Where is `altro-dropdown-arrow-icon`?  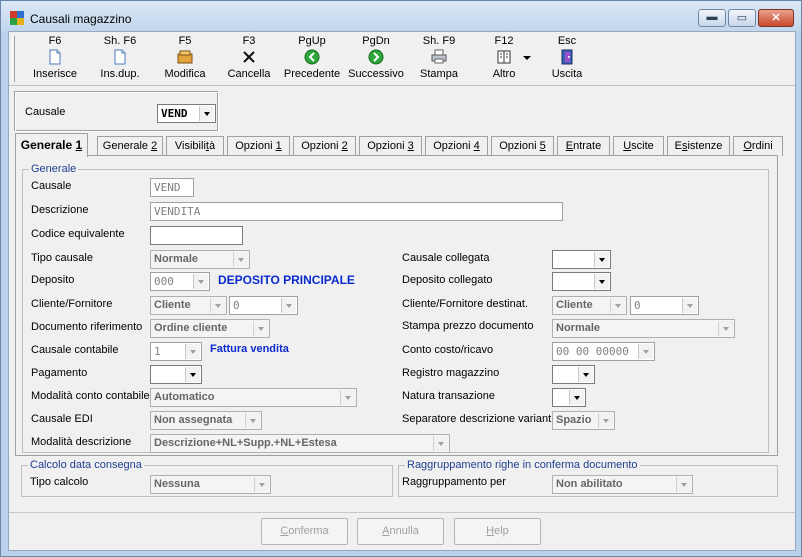 altro-dropdown-arrow-icon is located at coordinates (527, 58).